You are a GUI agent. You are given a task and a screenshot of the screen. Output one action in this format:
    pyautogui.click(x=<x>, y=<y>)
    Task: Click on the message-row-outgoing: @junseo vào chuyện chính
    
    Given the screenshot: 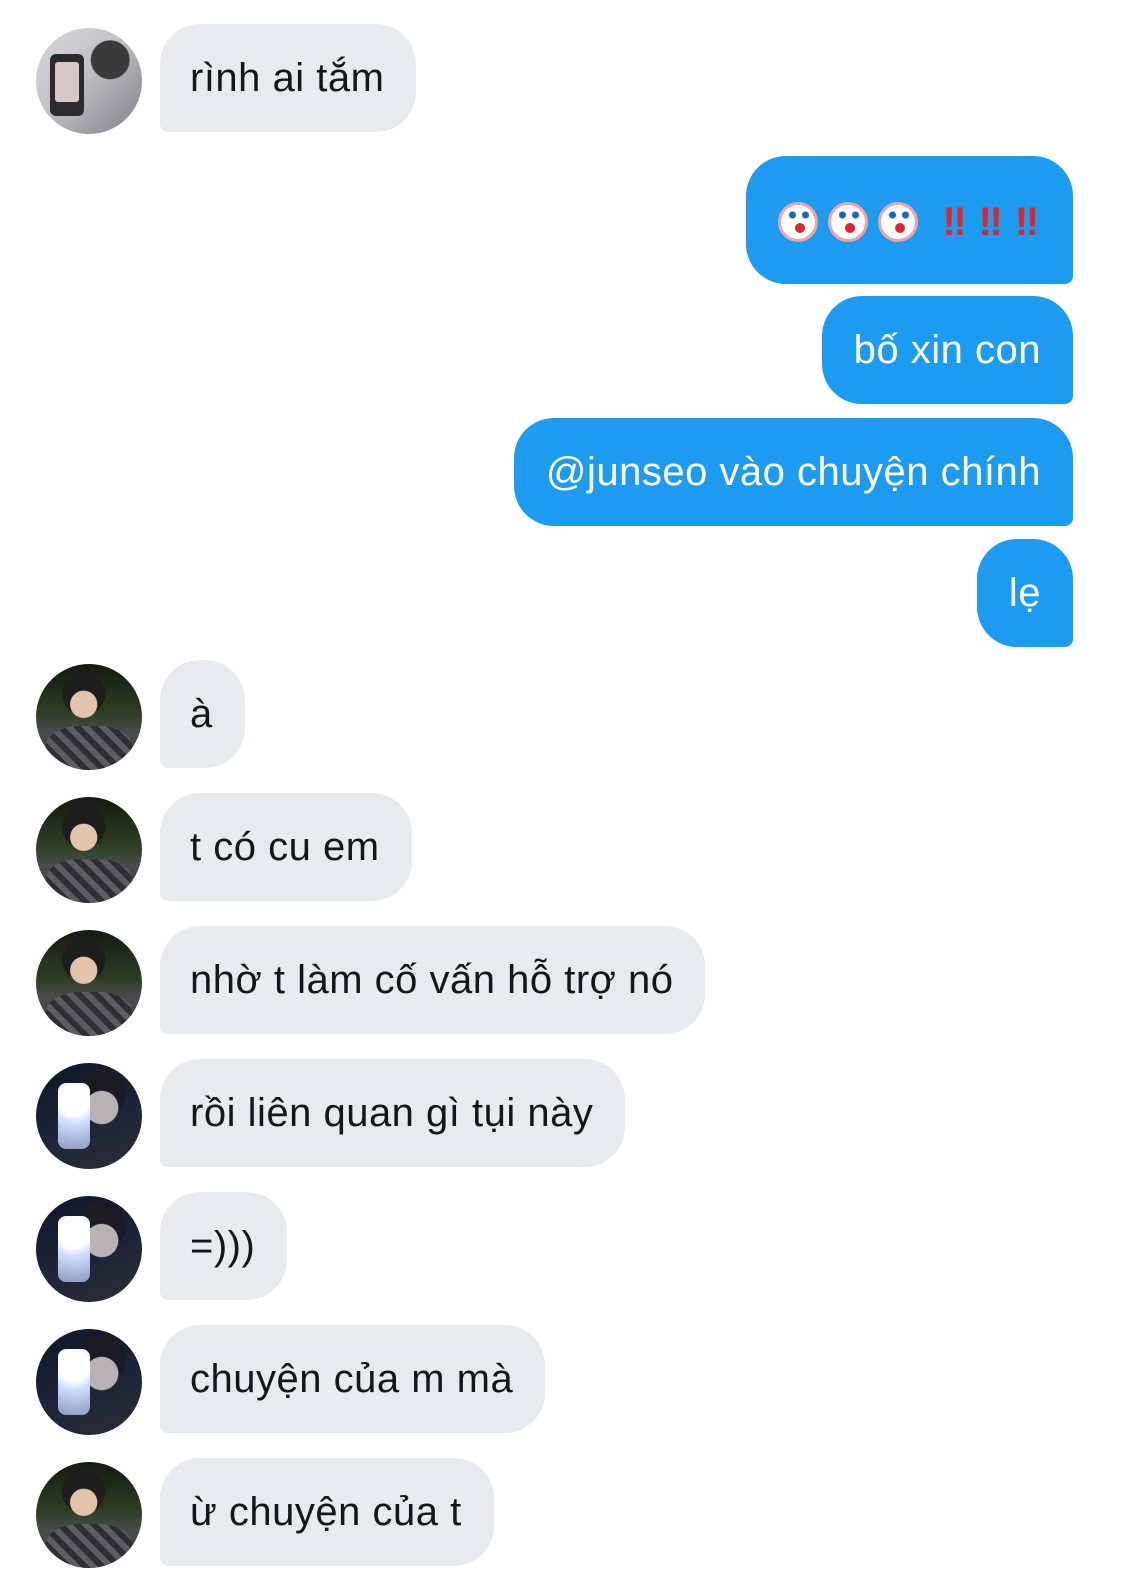 What is the action you would take?
    pyautogui.click(x=562, y=472)
    